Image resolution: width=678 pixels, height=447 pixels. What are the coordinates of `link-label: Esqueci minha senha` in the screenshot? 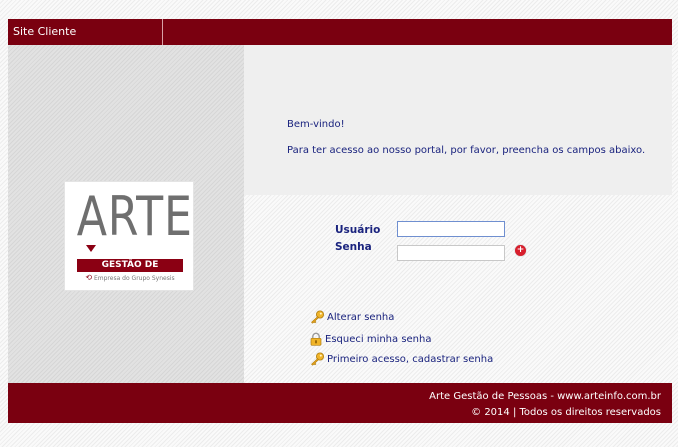 It's located at (378, 339).